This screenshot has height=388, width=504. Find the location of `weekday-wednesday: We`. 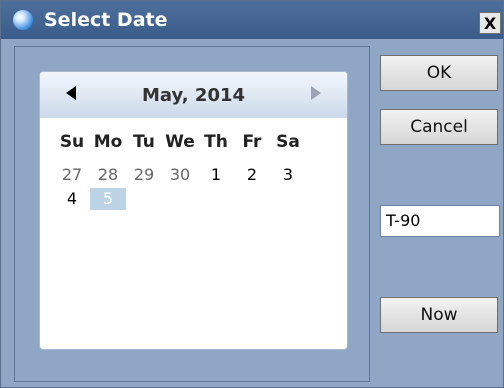

weekday-wednesday: We is located at coordinates (180, 142).